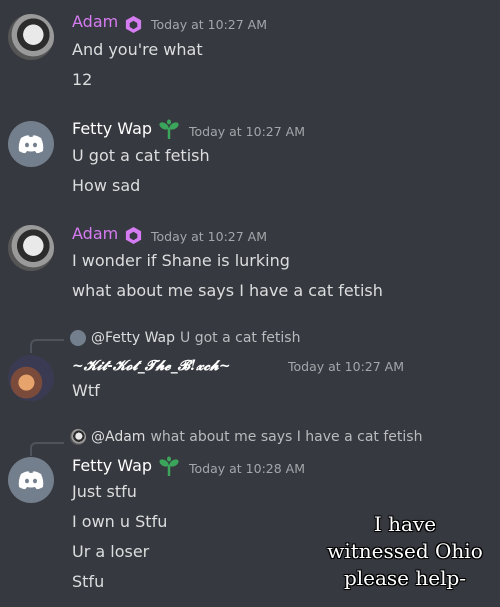 This screenshot has width=500, height=607. Describe the element at coordinates (405, 578) in the screenshot. I see `caption-line: please help-` at that location.